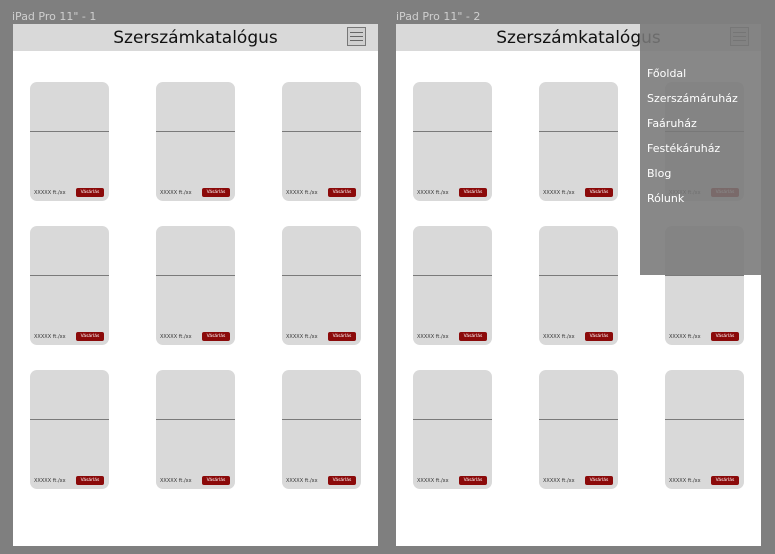  Describe the element at coordinates (356, 36) in the screenshot. I see `hamburger-icon` at that location.